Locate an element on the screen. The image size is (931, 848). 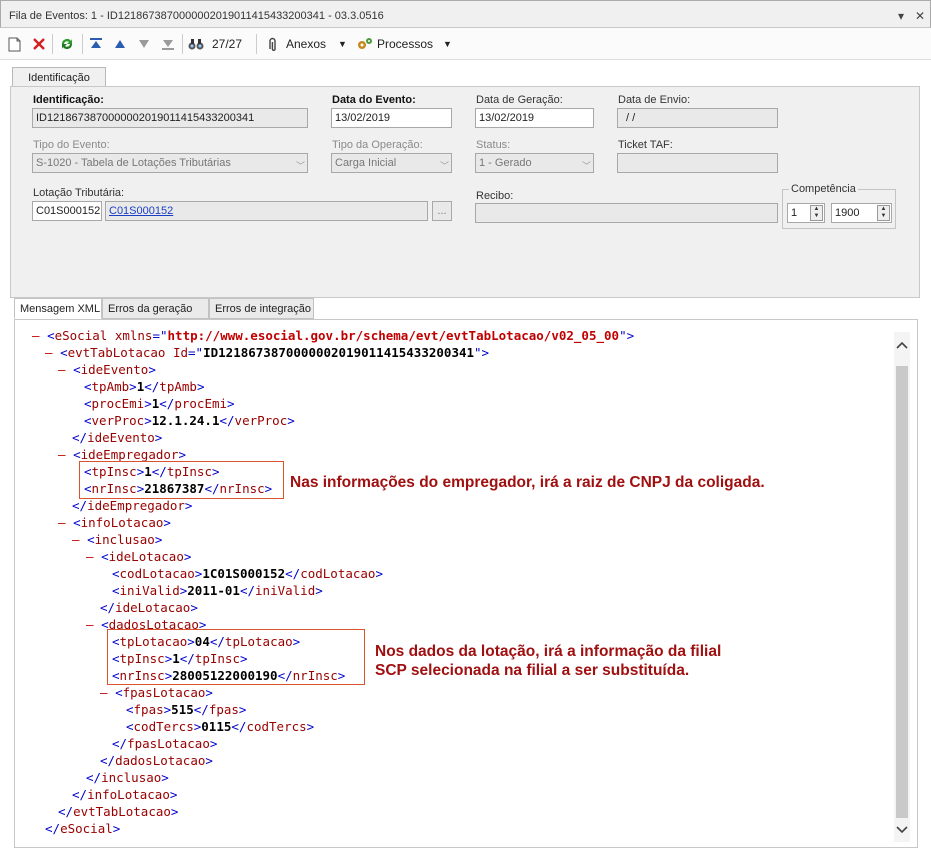
xml-line: </evtTabLotacao> is located at coordinates (118, 811).